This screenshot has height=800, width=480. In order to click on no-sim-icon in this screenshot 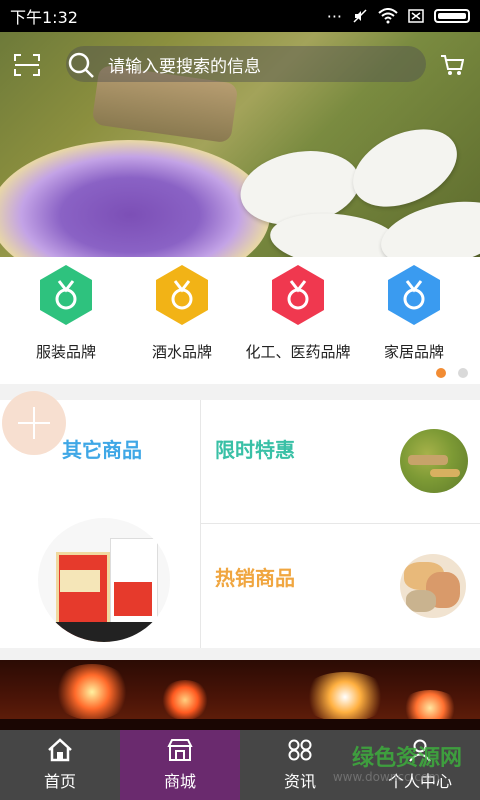, I will do `click(416, 16)`.